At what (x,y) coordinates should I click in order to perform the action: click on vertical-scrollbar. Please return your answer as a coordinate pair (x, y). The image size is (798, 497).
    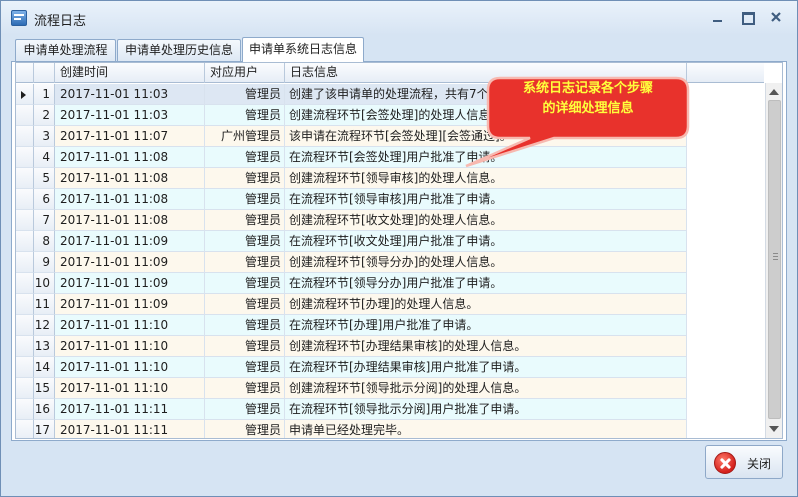
    Looking at the image, I should click on (773, 260).